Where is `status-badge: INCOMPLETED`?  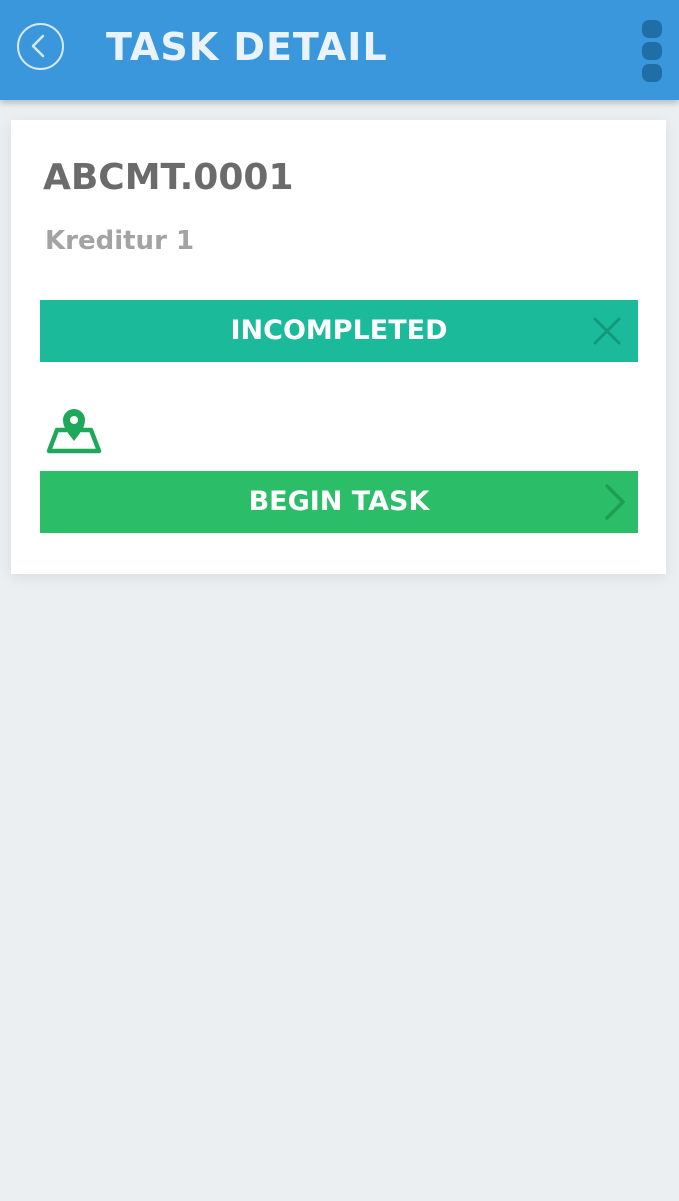 status-badge: INCOMPLETED is located at coordinates (339, 331).